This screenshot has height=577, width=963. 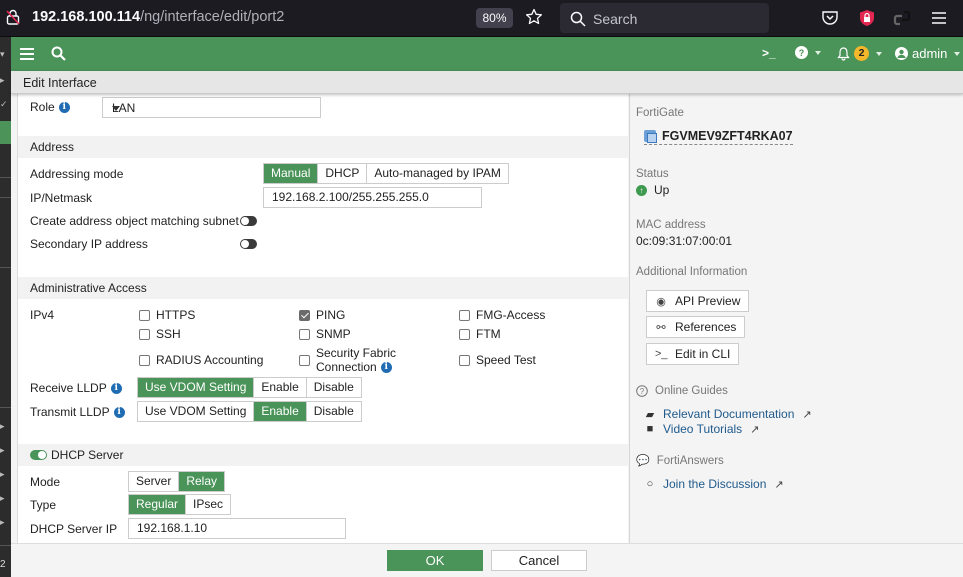 What do you see at coordinates (708, 301) in the screenshot?
I see `api-preview-label: API Preview` at bounding box center [708, 301].